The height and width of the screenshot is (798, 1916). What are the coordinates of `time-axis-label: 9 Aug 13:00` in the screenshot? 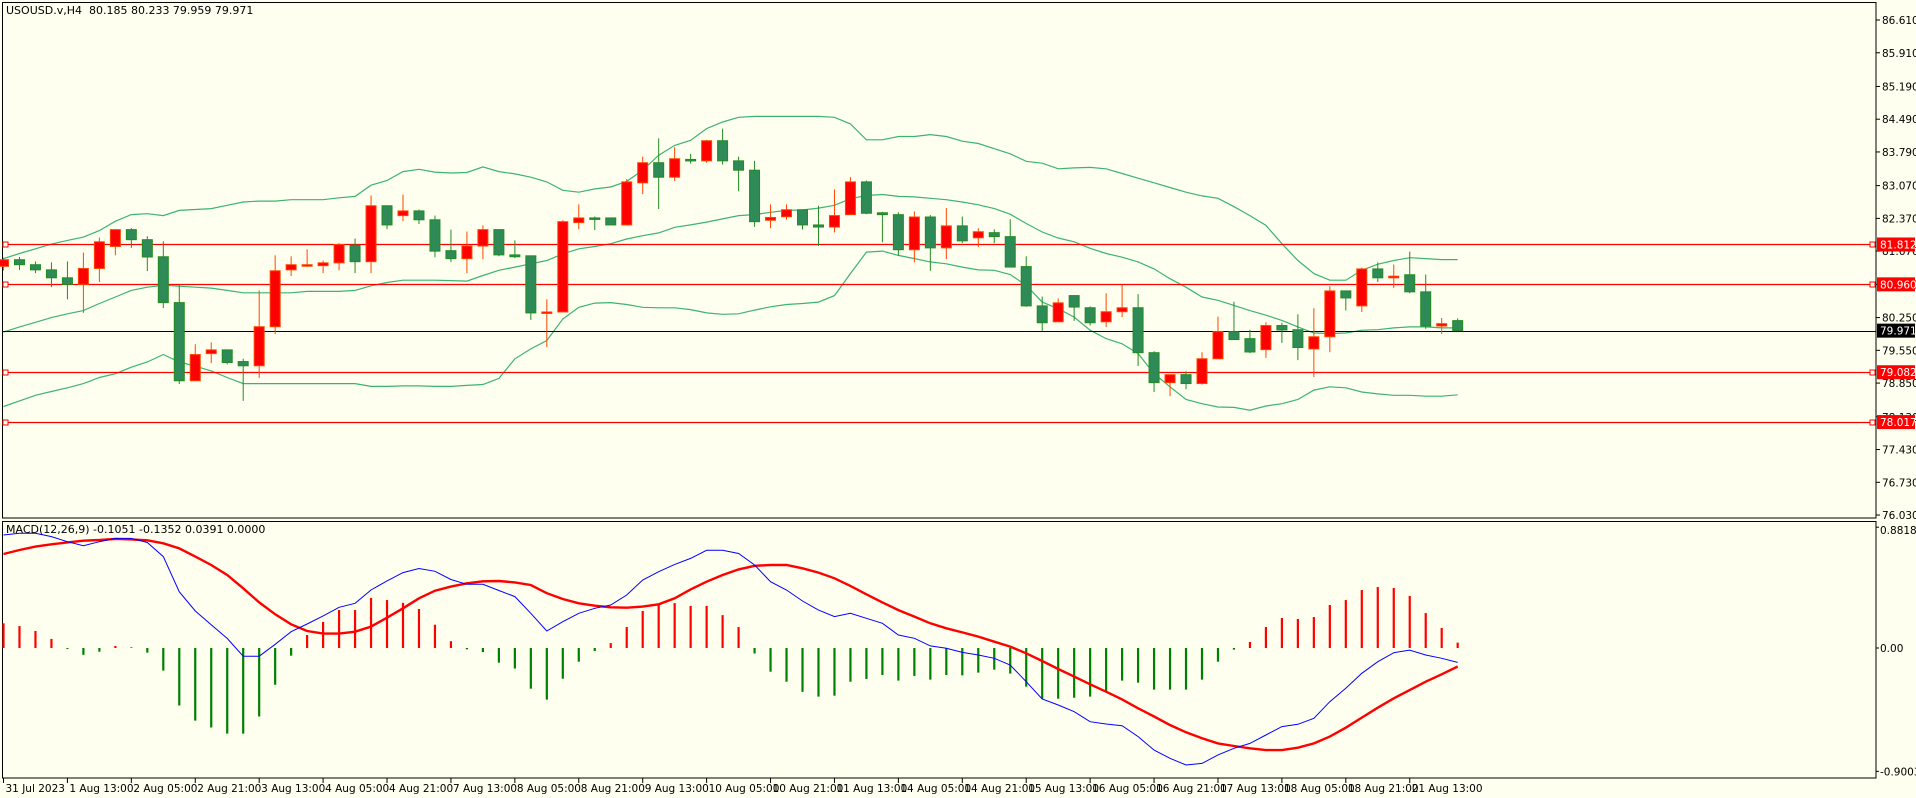 It's located at (677, 789).